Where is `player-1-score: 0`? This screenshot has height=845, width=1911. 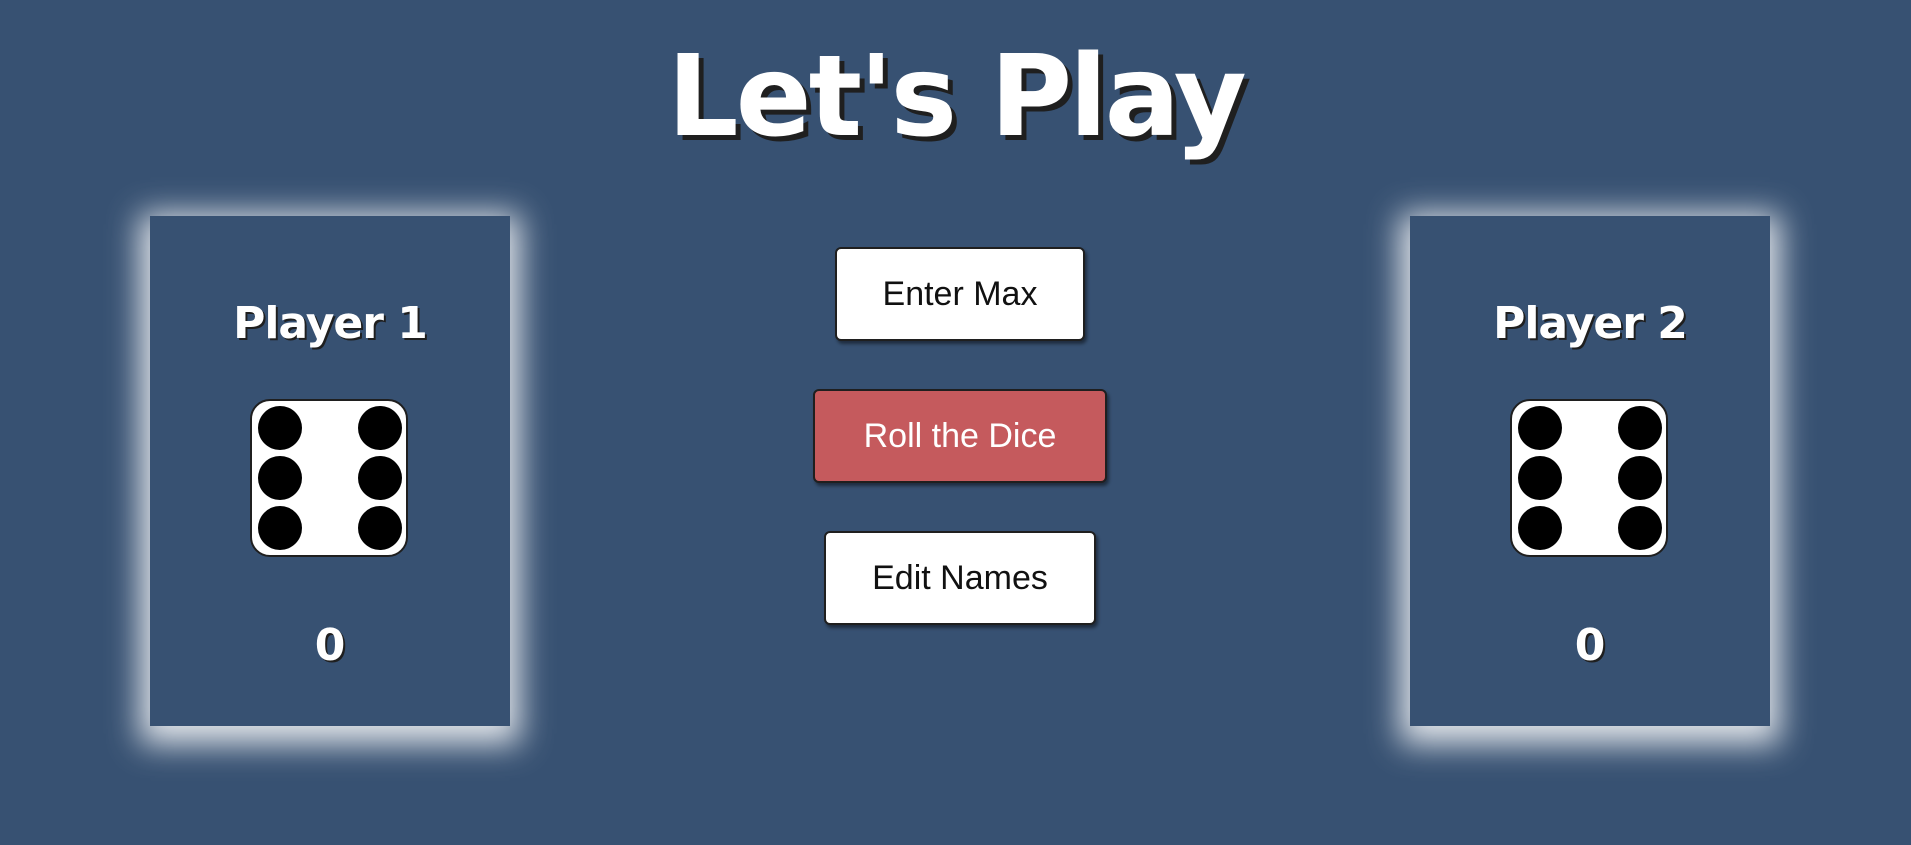 player-1-score: 0 is located at coordinates (330, 645).